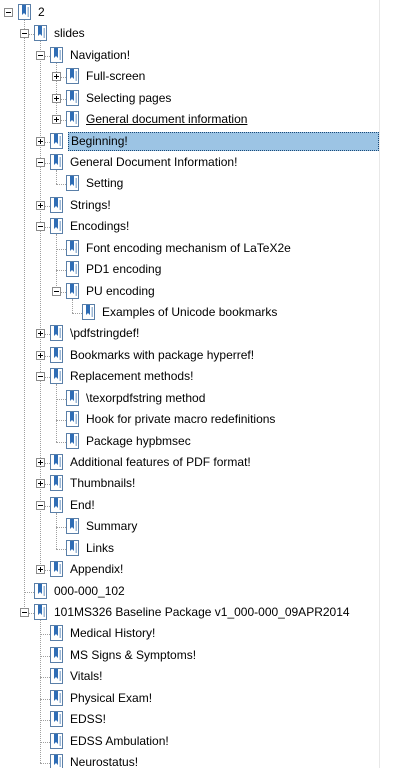 The width and height of the screenshot is (410, 768). Describe the element at coordinates (133, 655) in the screenshot. I see `bookmark-label: MS Signs & Symptoms!` at that location.